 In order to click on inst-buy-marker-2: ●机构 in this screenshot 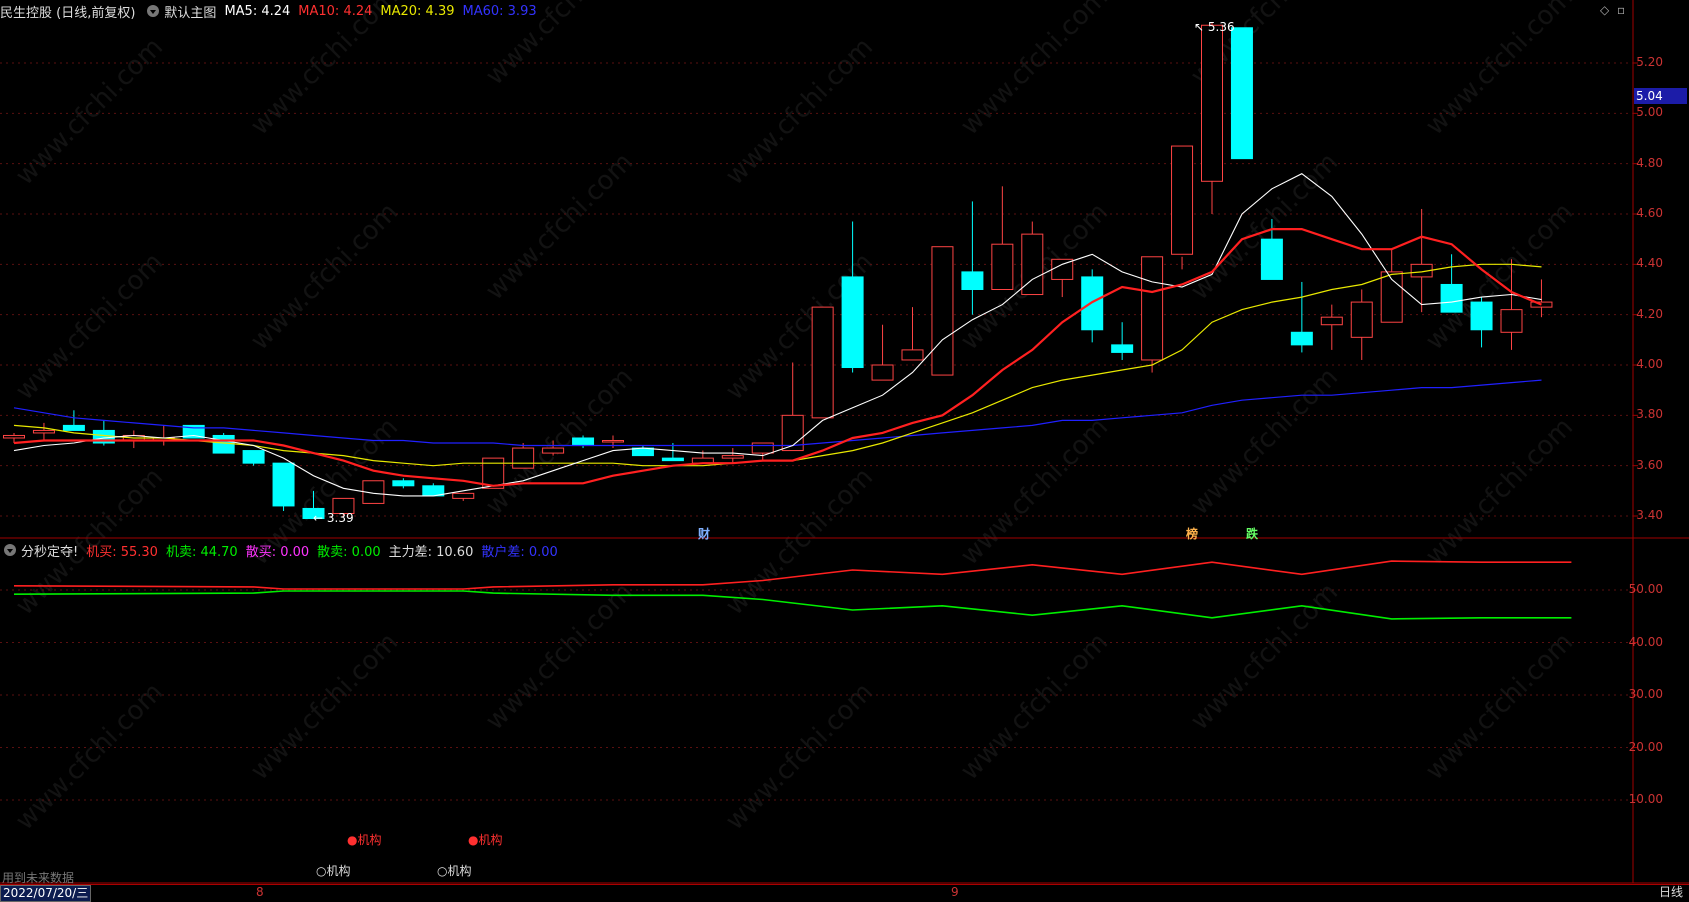, I will do `click(485, 840)`.